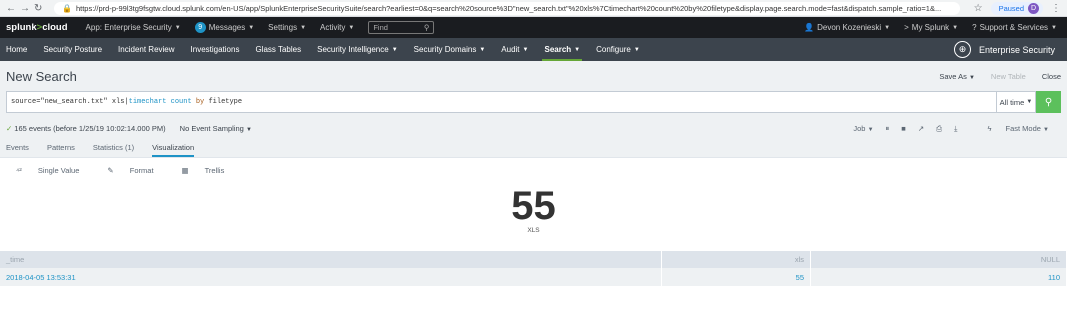  I want to click on query-source: source="new_search.txt" xls|, so click(70, 102).